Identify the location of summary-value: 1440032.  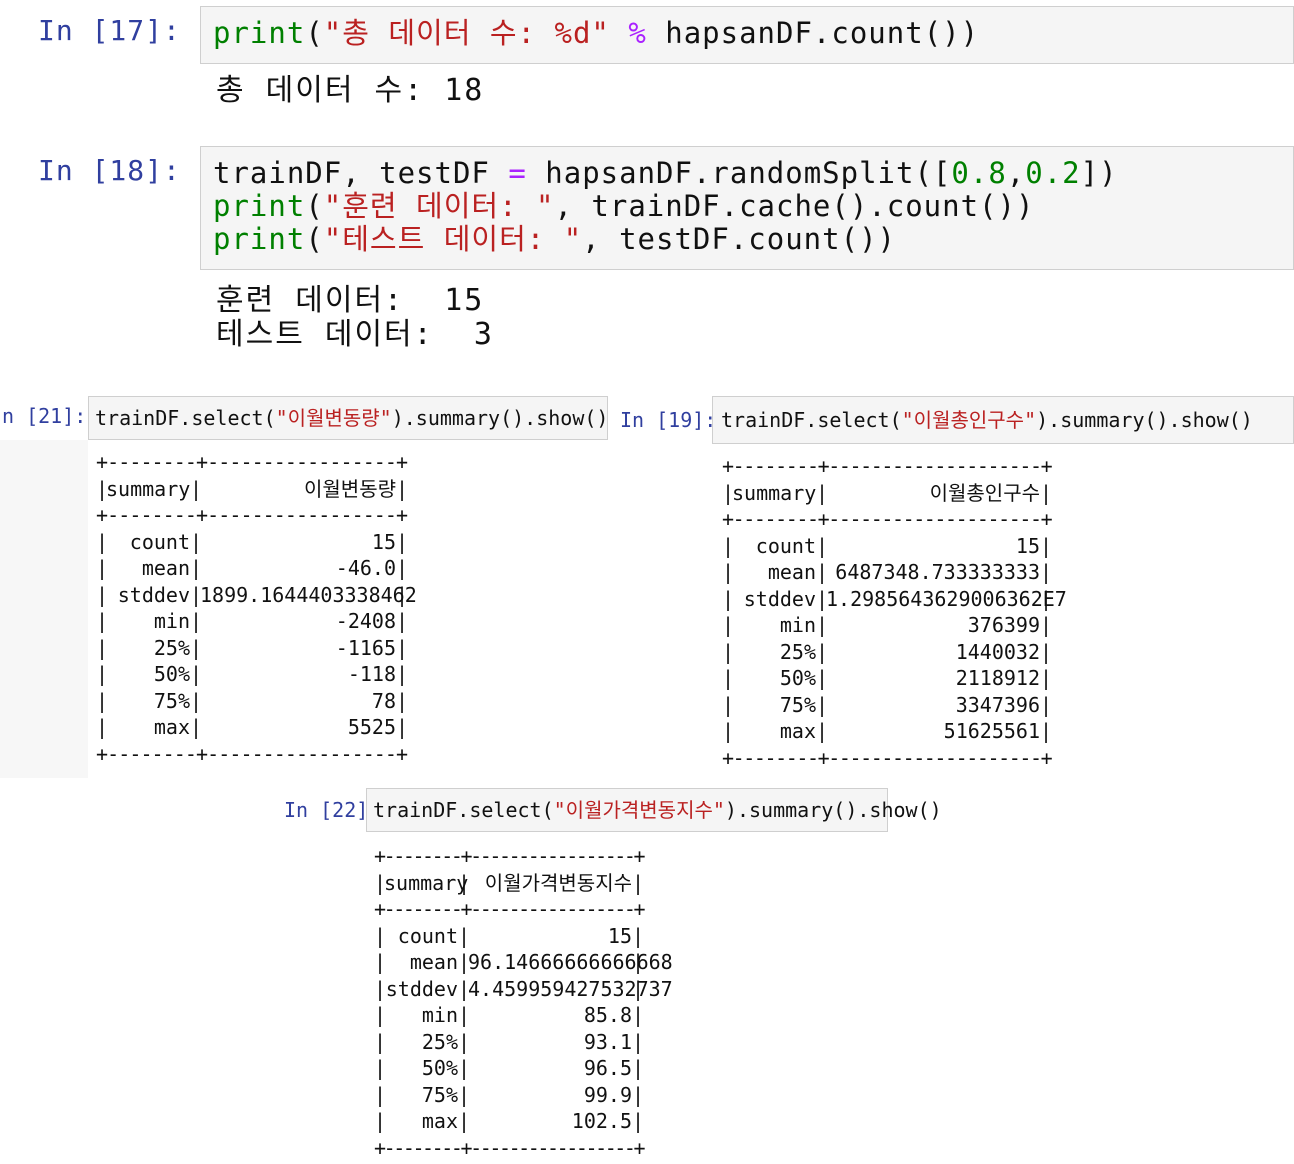
(997, 651).